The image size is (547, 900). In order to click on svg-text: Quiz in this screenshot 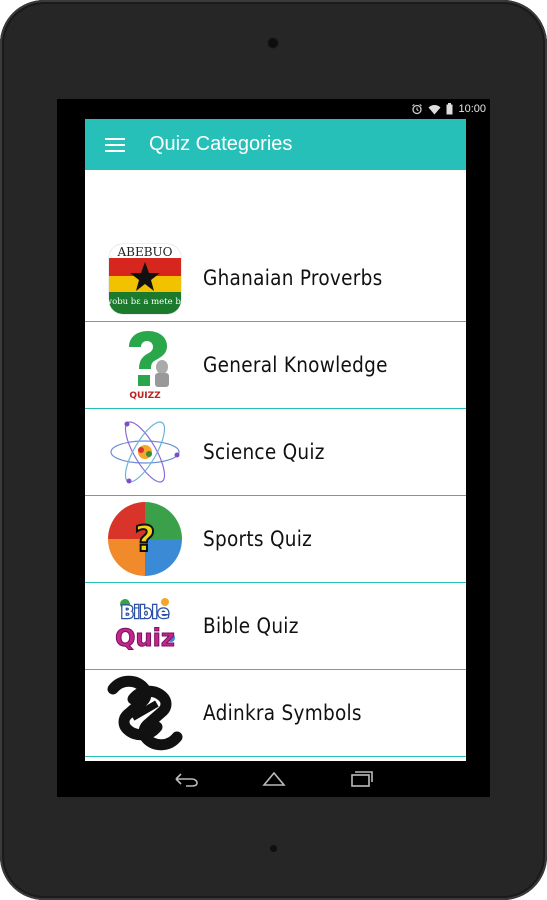, I will do `click(145, 638)`.